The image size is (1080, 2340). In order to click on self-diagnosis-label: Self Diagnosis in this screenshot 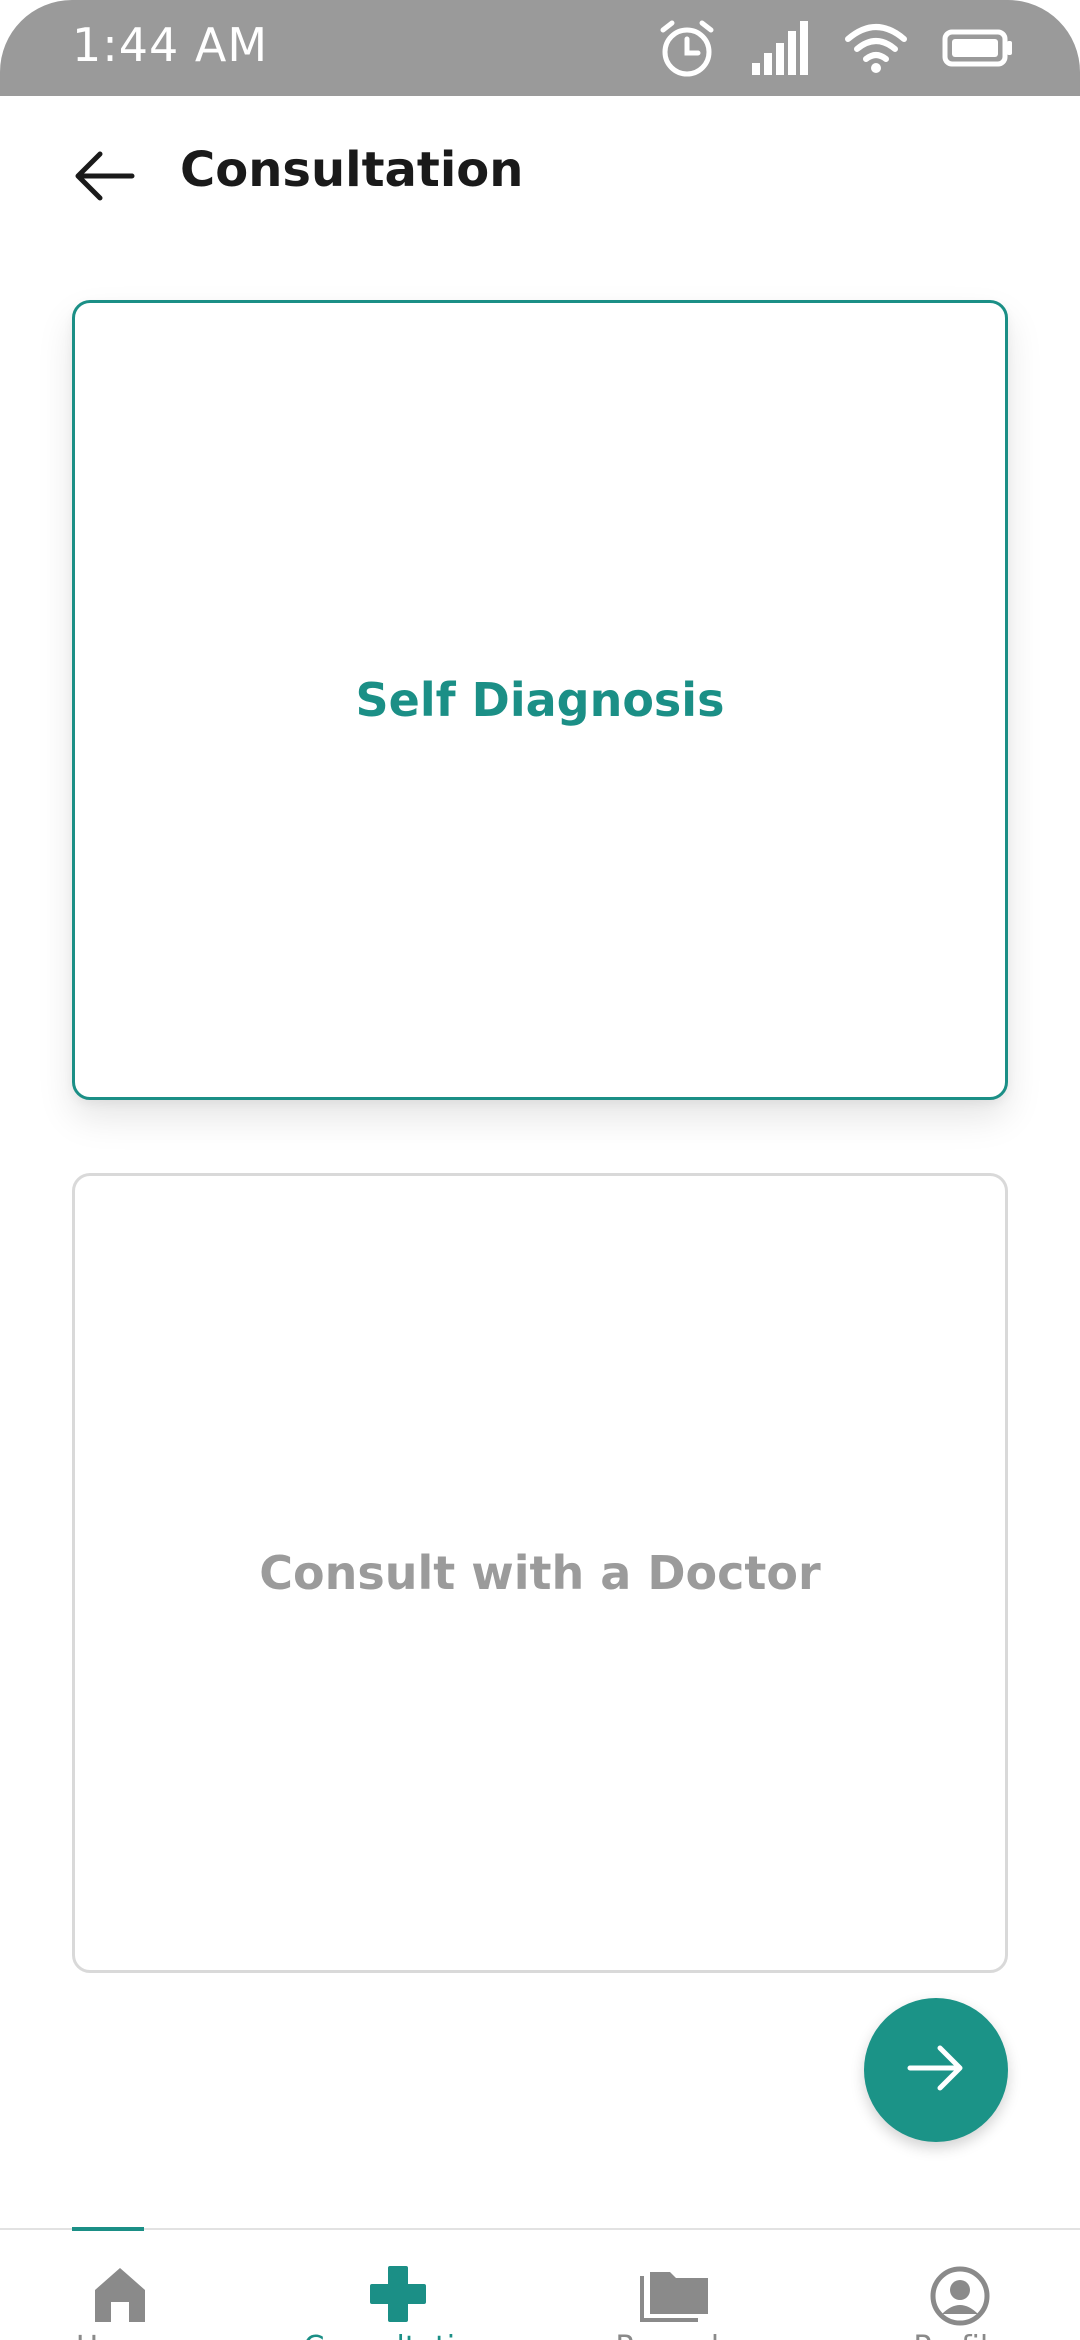, I will do `click(540, 700)`.